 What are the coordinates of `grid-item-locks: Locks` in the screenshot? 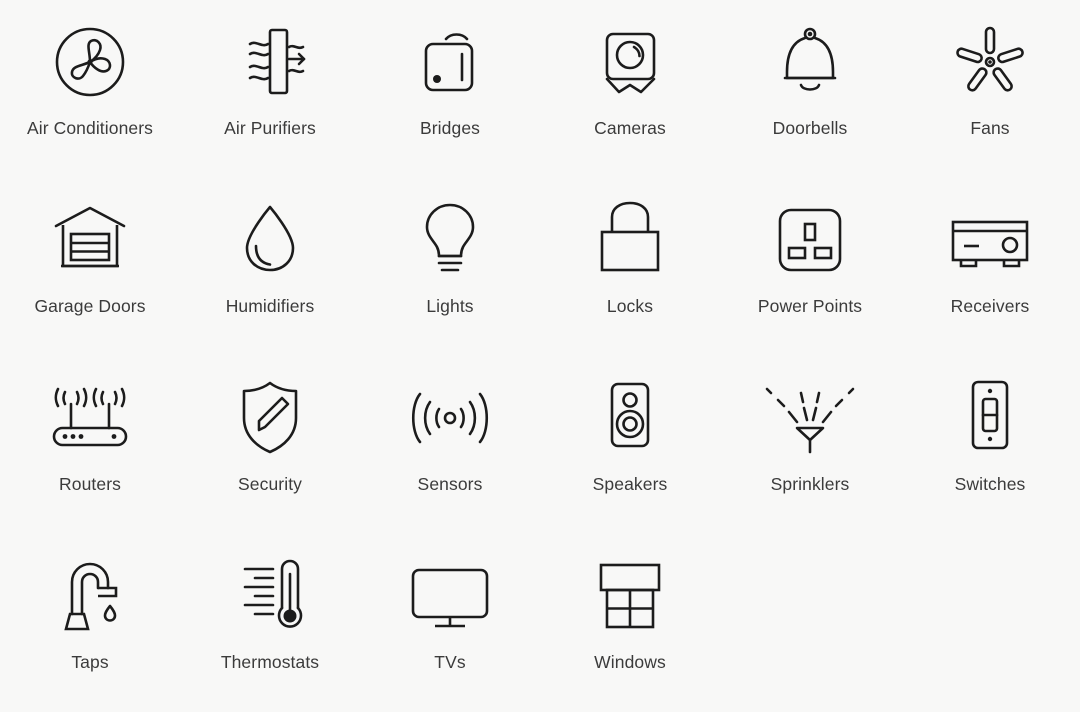 It's located at (630, 267).